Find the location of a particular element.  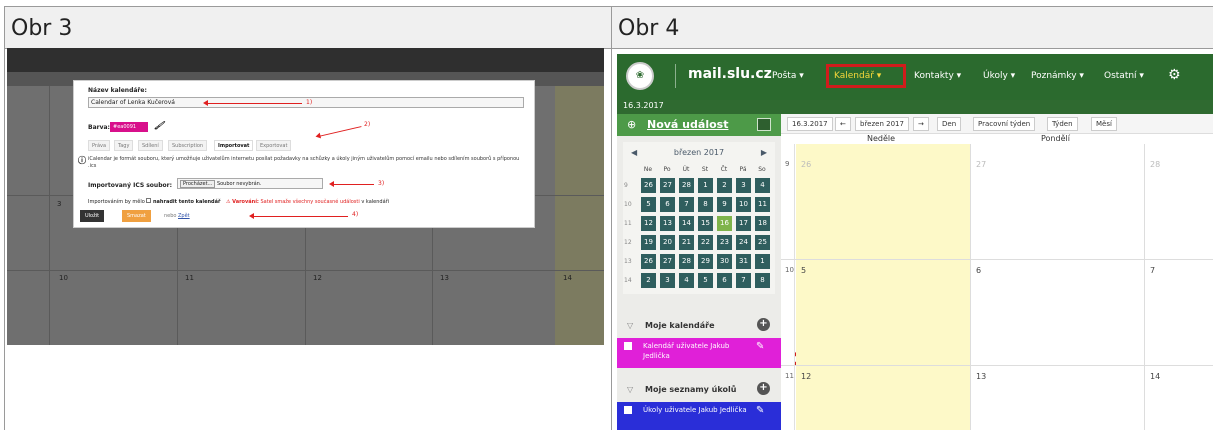

add-icon: ⊕ is located at coordinates (631, 124).